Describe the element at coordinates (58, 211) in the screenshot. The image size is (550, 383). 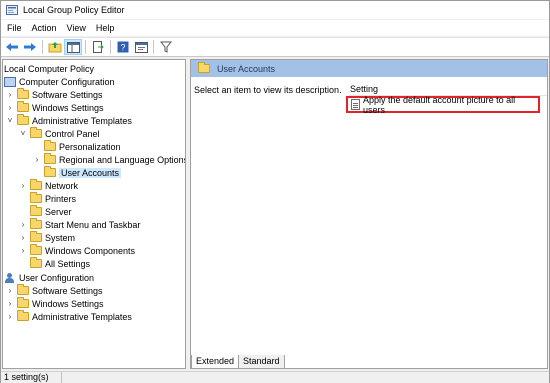
I see `tree-item-label: Server` at that location.